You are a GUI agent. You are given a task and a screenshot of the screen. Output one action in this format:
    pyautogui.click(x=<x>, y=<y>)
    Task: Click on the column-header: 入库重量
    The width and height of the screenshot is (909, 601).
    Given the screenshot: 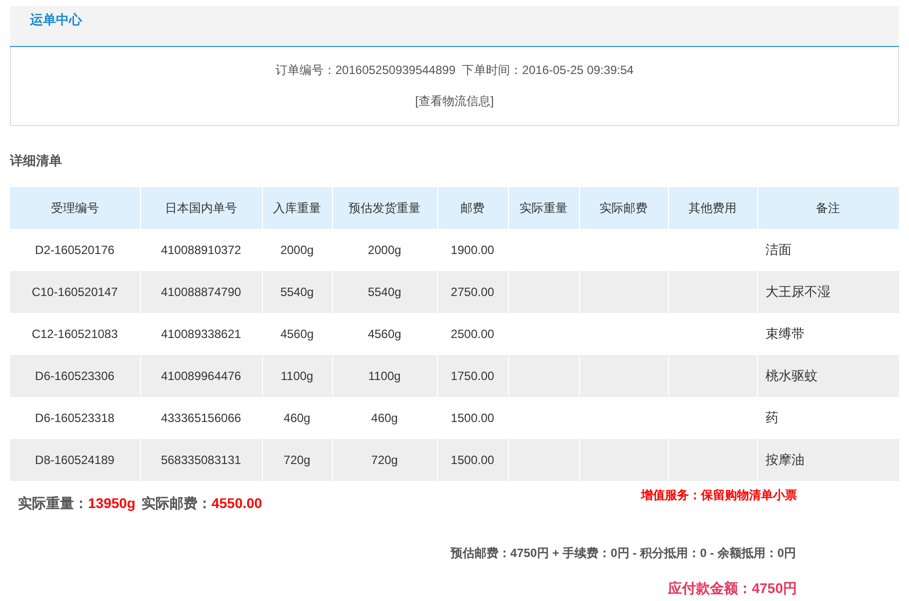 What is the action you would take?
    pyautogui.click(x=297, y=208)
    